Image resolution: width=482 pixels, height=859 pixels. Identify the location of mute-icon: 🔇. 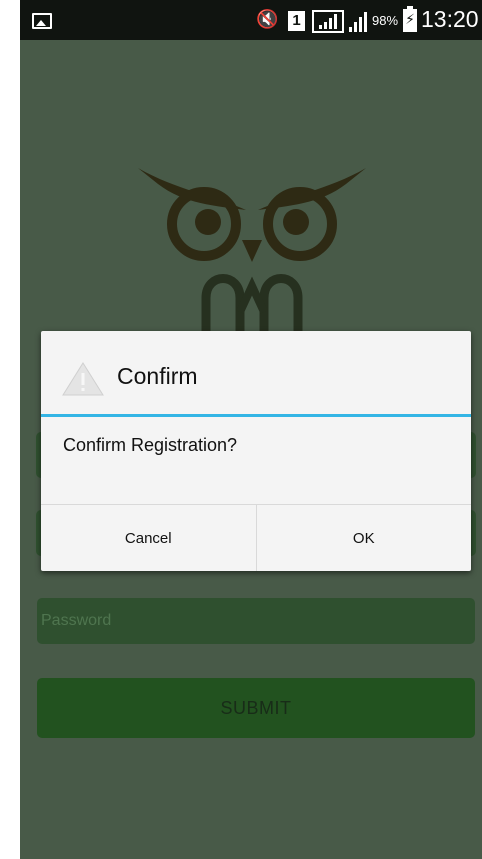
(267, 19).